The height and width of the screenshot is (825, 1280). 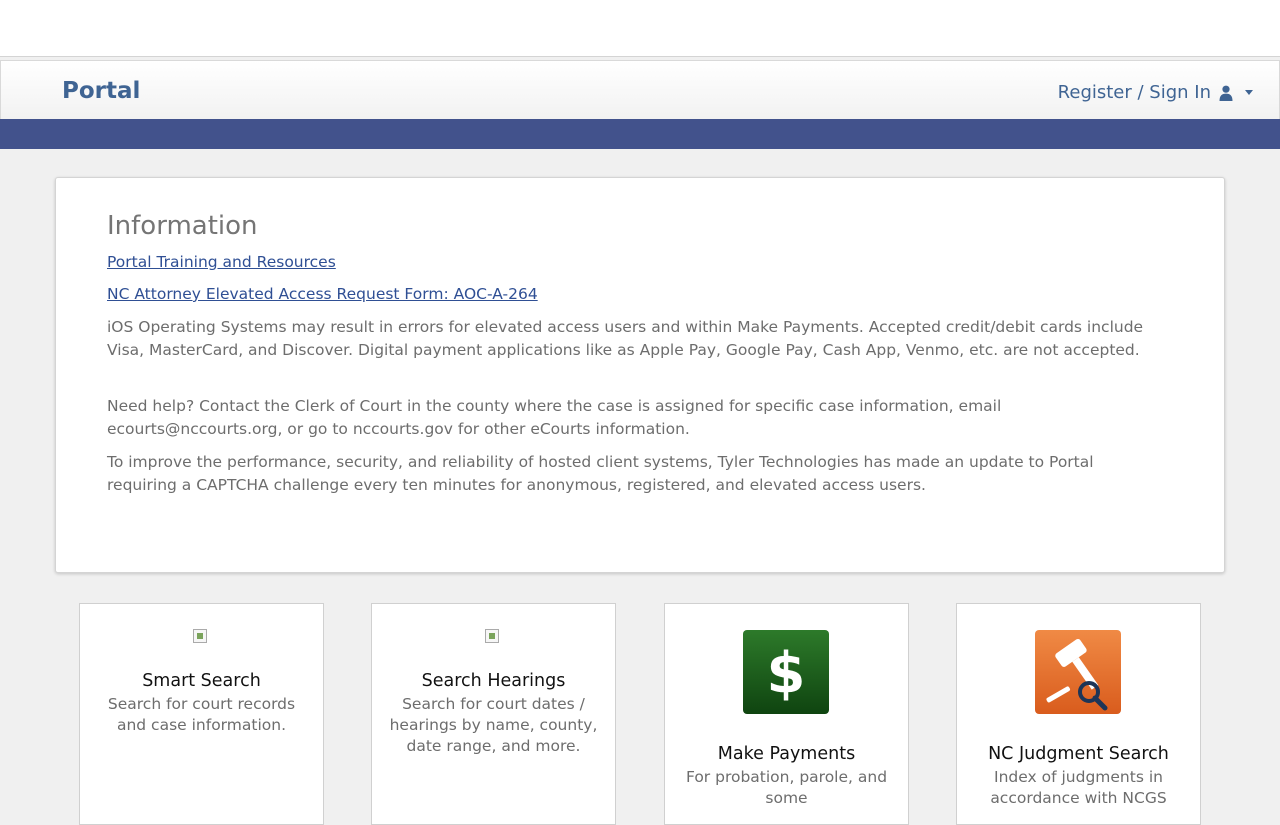 I want to click on tile-title: Make Payments, so click(x=786, y=754).